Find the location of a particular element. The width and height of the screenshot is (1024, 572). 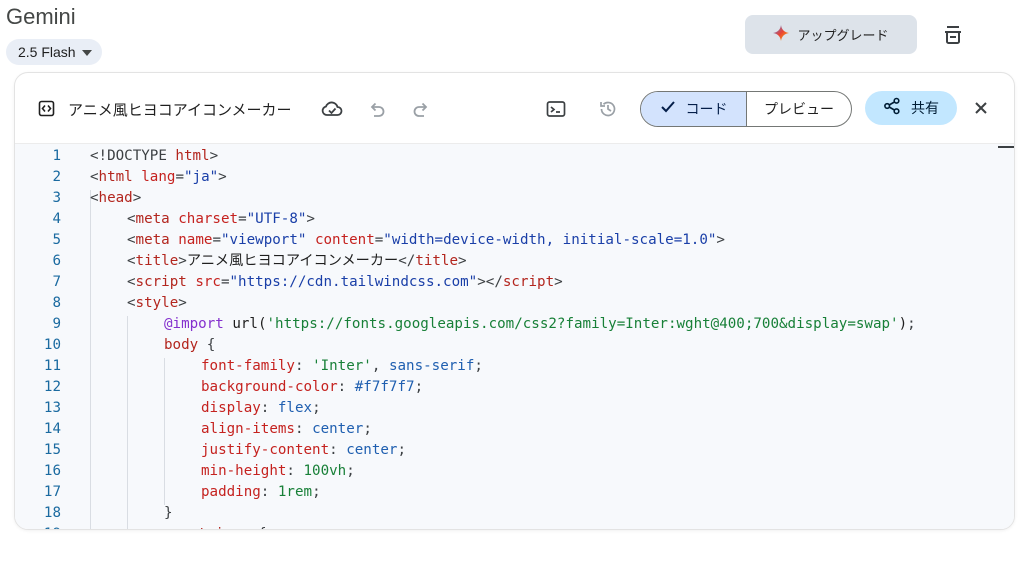

line-number: 15 is located at coordinates (52, 450).